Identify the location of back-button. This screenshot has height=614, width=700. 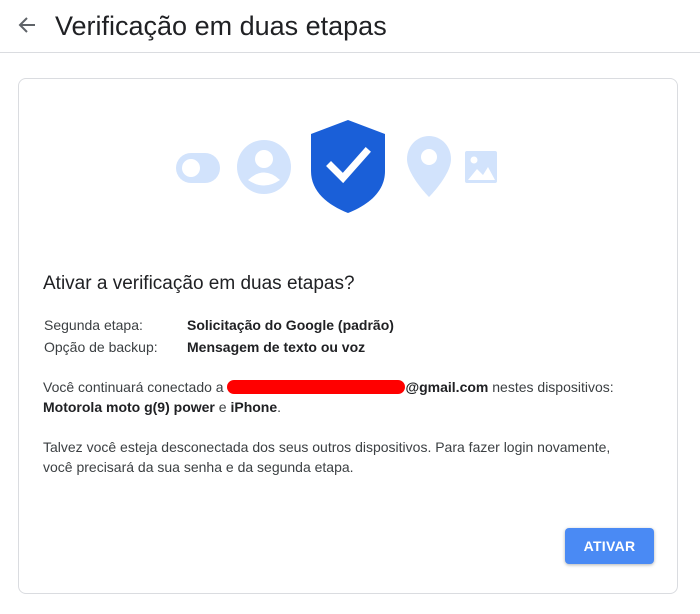
(27, 25).